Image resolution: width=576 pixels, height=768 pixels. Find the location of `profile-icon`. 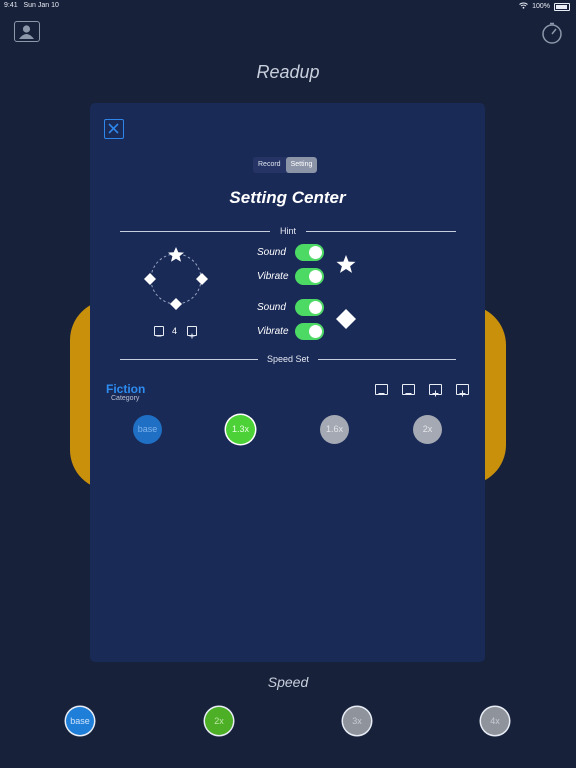

profile-icon is located at coordinates (26, 32).